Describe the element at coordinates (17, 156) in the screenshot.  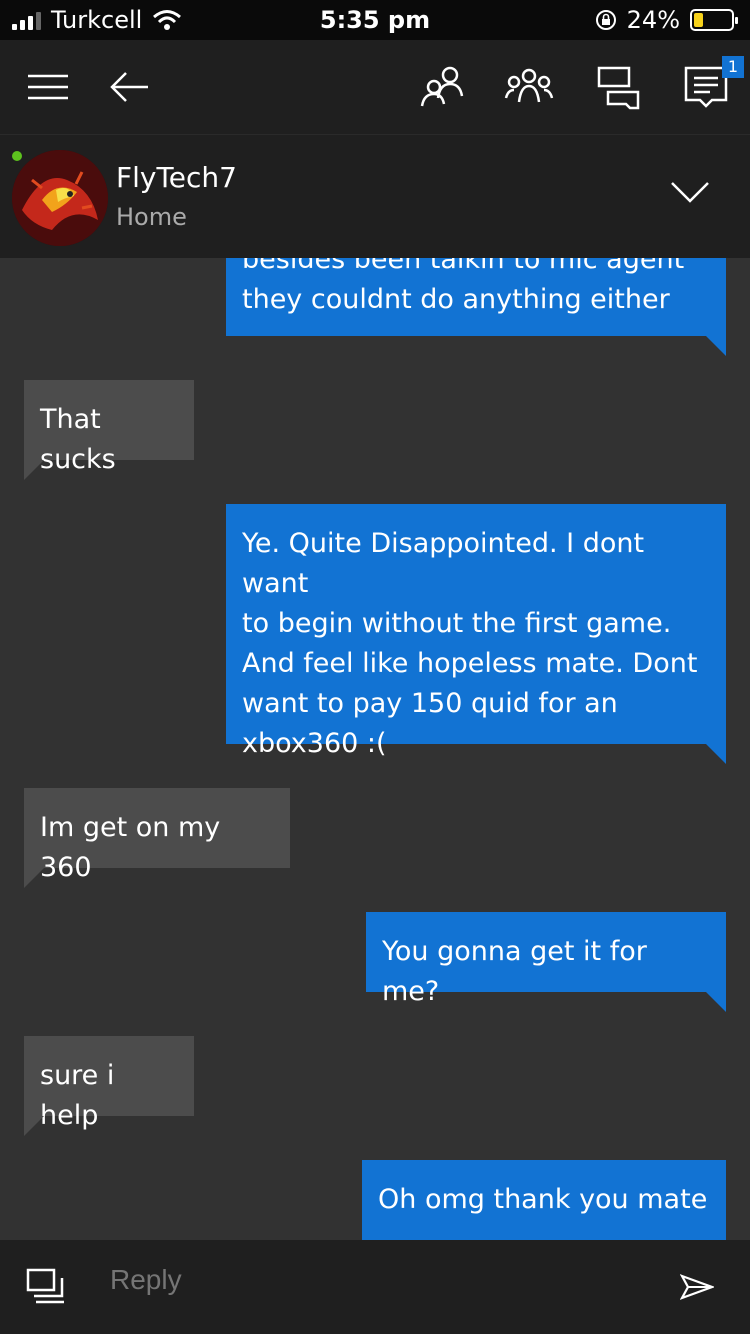
I see `online-status-dot` at that location.